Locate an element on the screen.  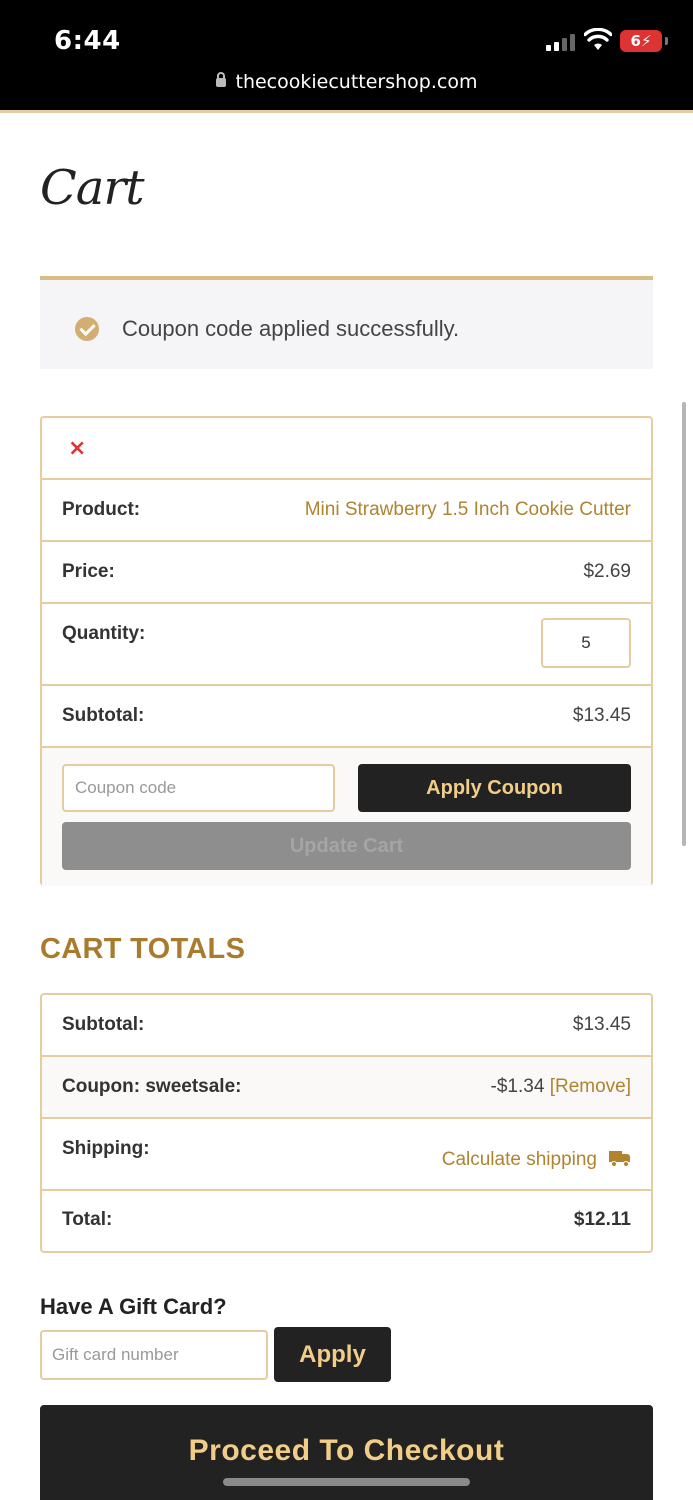
totals-row-shipping: Shipping: Calculate shipping is located at coordinates (346, 1155).